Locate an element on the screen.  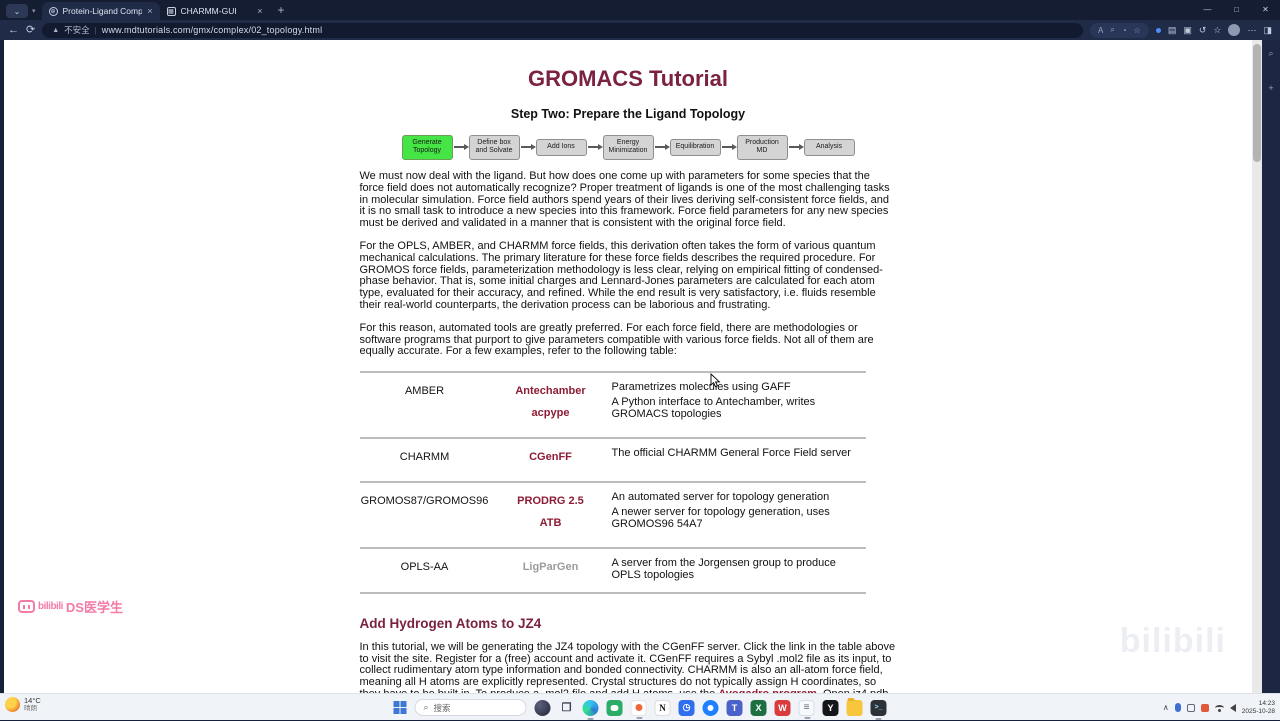
link-prodrg: PRODRG 2.5 is located at coordinates (551, 501).